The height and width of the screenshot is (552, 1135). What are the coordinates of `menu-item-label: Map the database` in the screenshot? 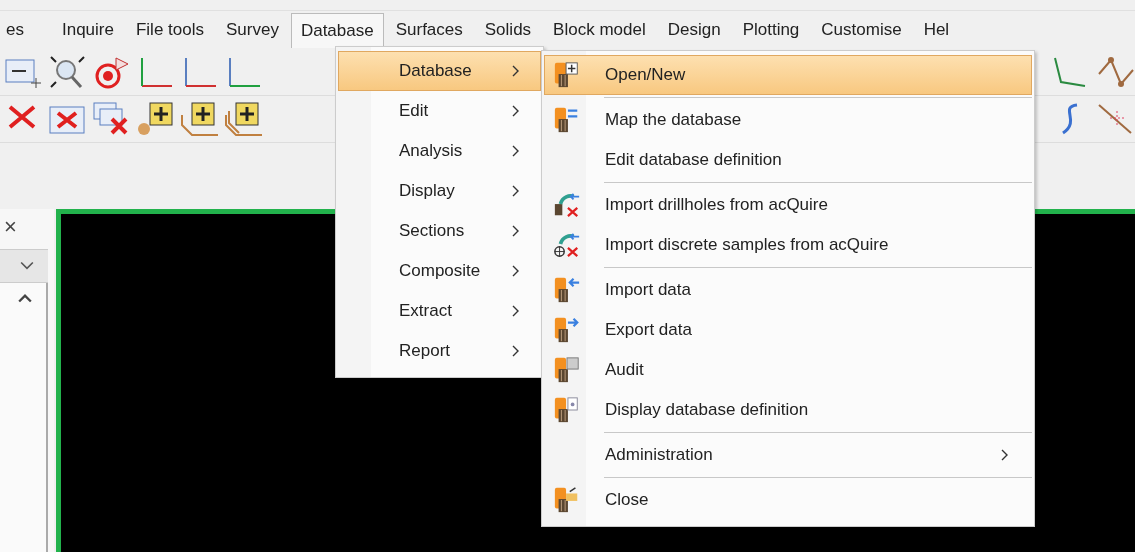 It's located at (674, 120).